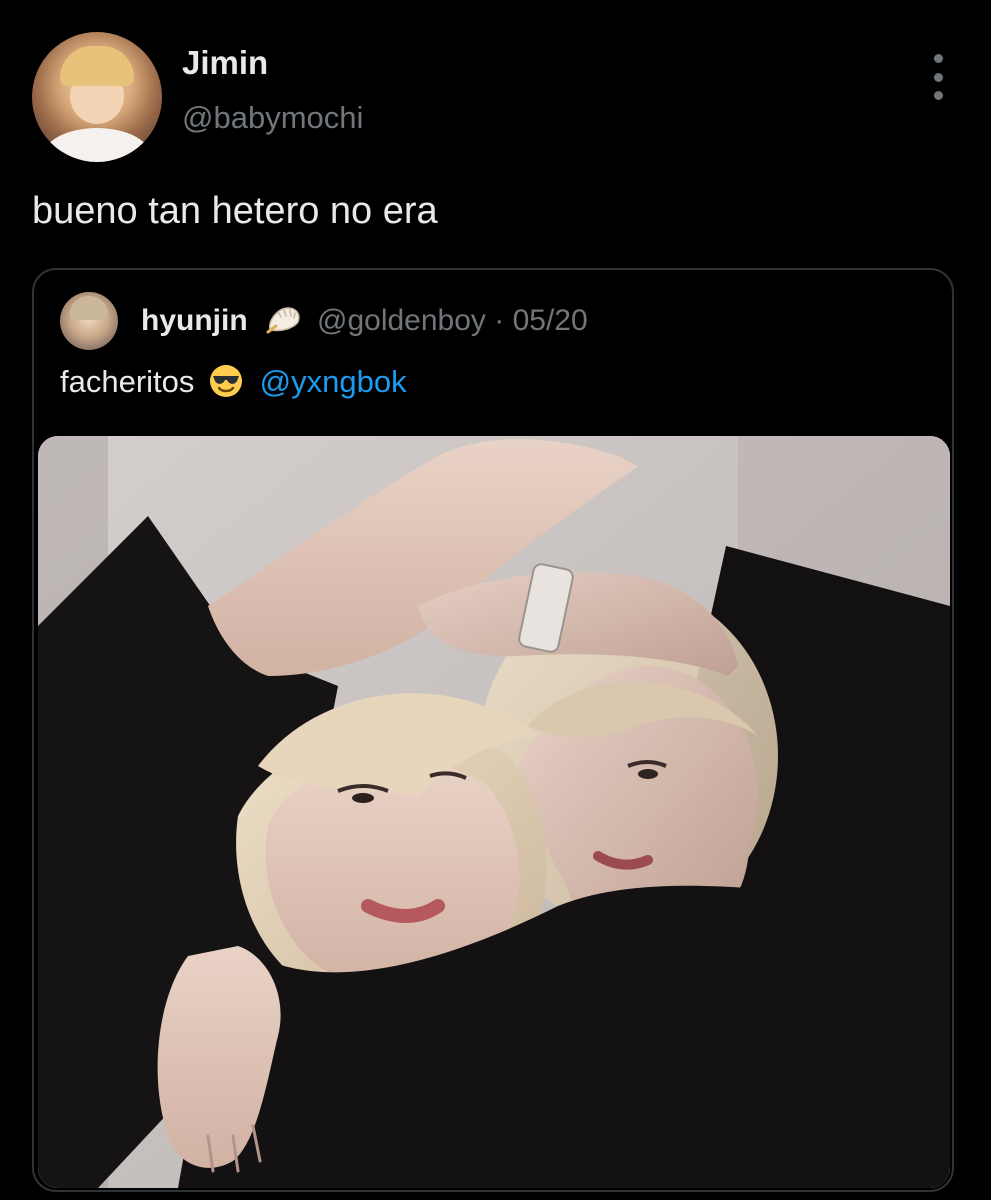 This screenshot has height=1200, width=991. I want to click on quoted-avatar-hair, so click(89, 308).